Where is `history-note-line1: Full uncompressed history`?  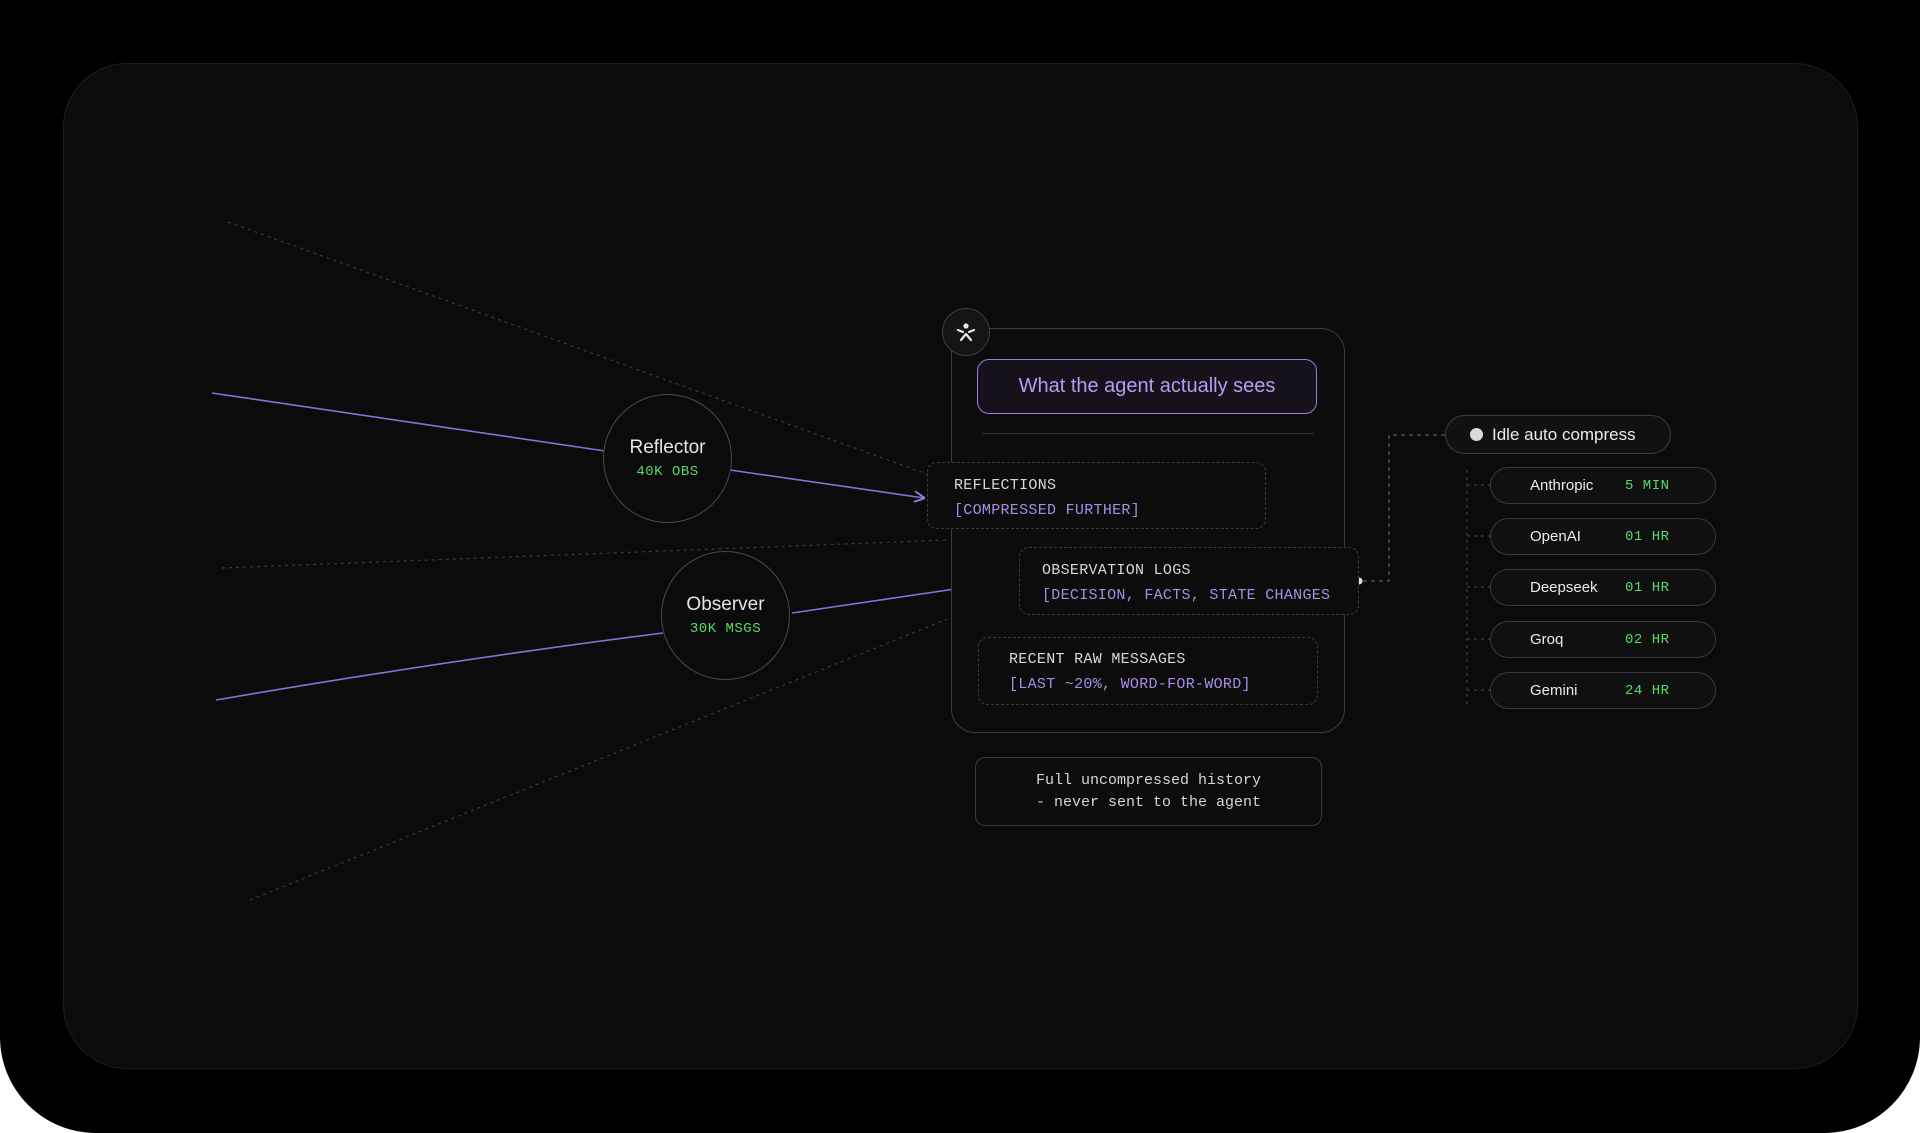 history-note-line1: Full uncompressed history is located at coordinates (1148, 780).